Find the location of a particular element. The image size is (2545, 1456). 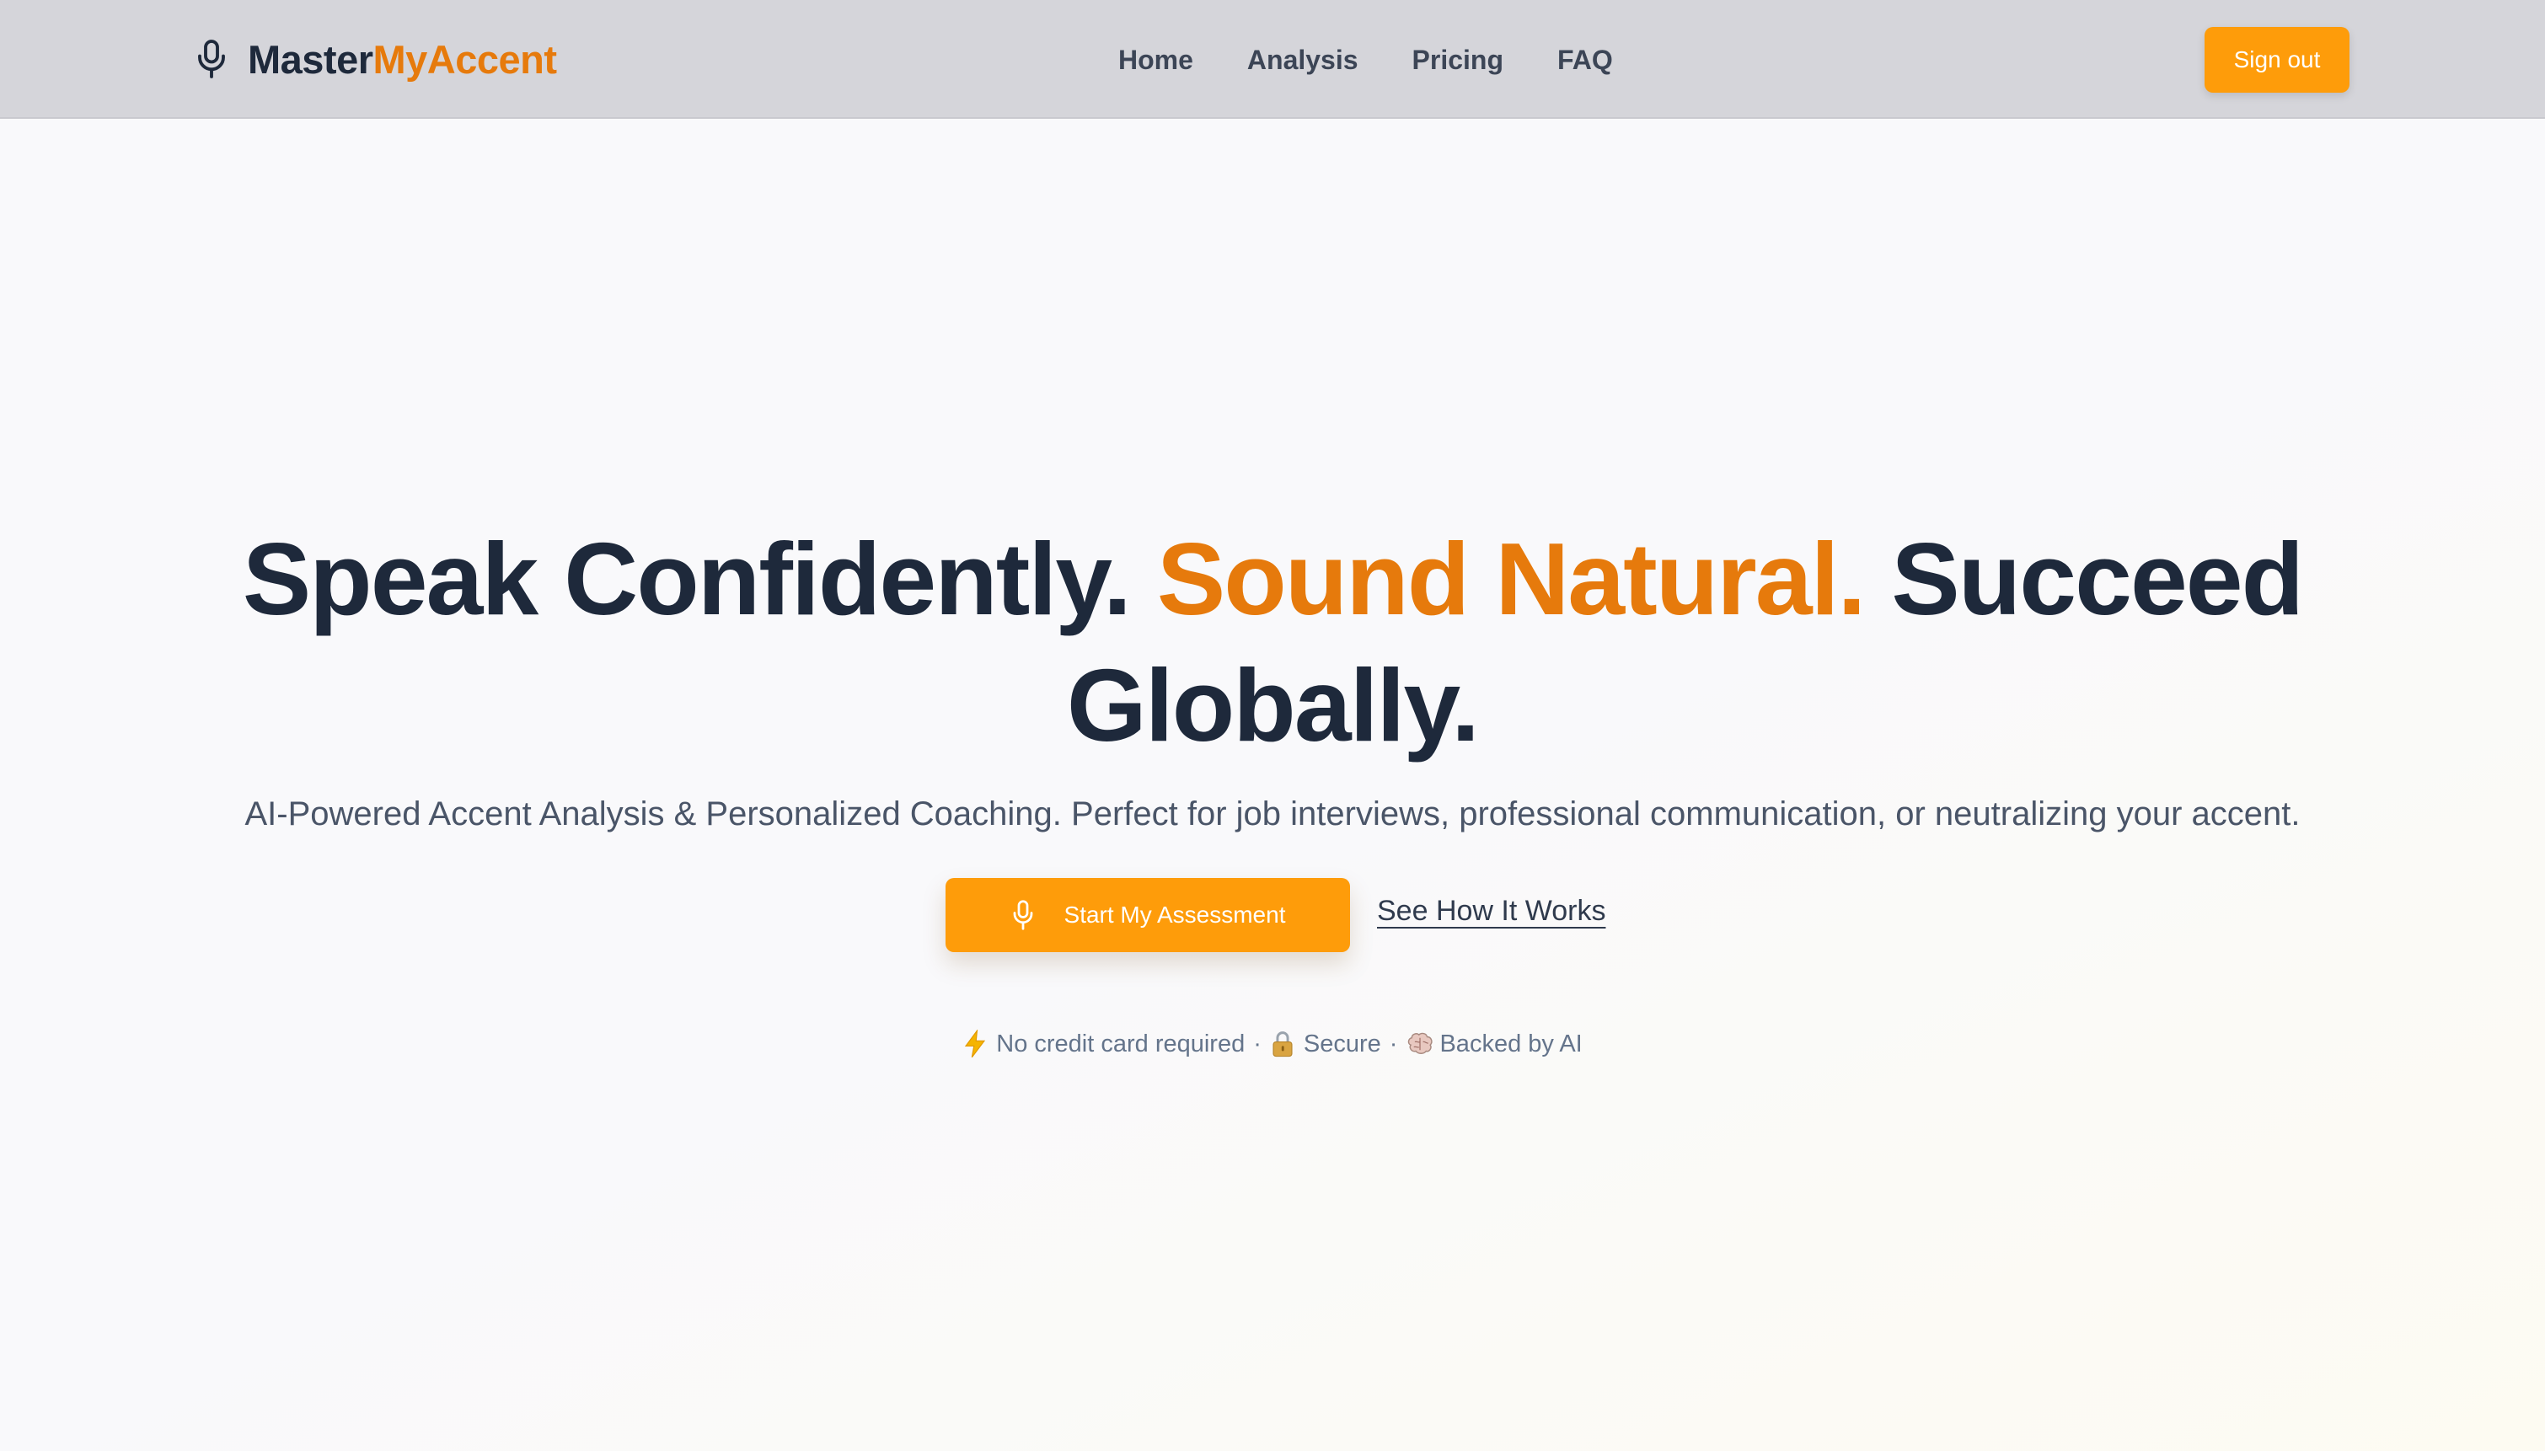

main-nav: Home Analysis Pricing FAQ is located at coordinates (1365, 59).